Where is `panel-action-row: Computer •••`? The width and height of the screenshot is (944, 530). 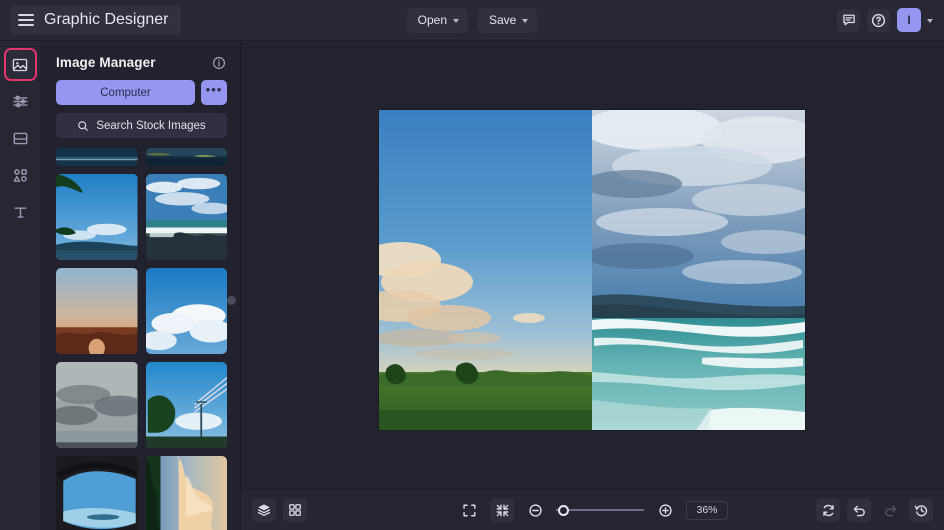
panel-action-row: Computer ••• is located at coordinates (140, 91).